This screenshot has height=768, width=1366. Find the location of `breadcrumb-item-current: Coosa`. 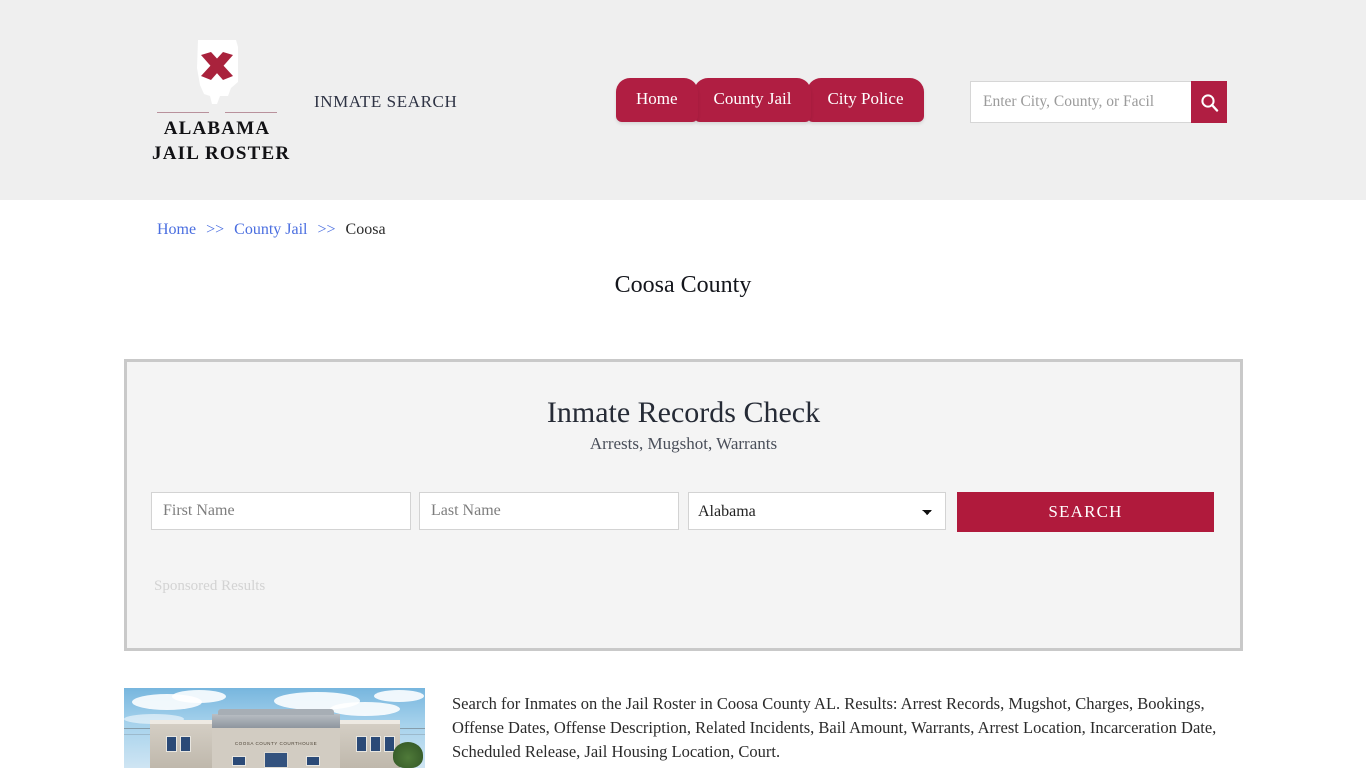

breadcrumb-item-current: Coosa is located at coordinates (365, 229).